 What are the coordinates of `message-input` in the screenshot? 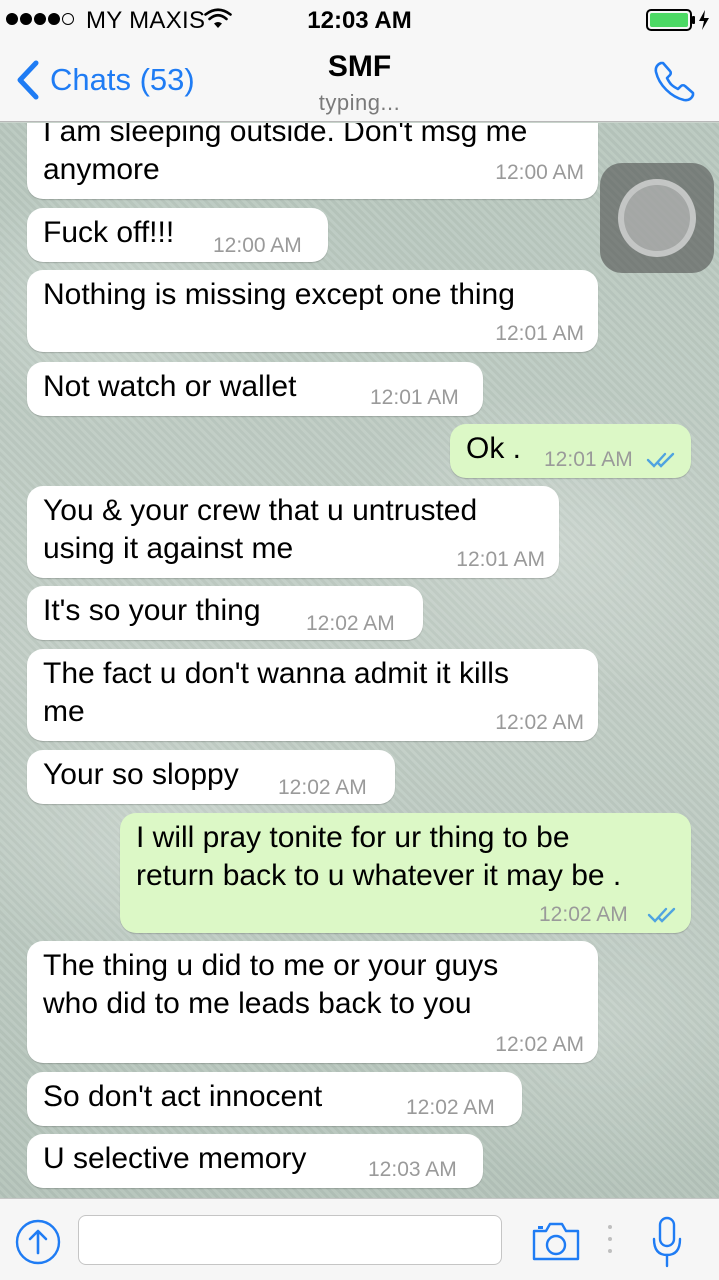 It's located at (290, 1240).